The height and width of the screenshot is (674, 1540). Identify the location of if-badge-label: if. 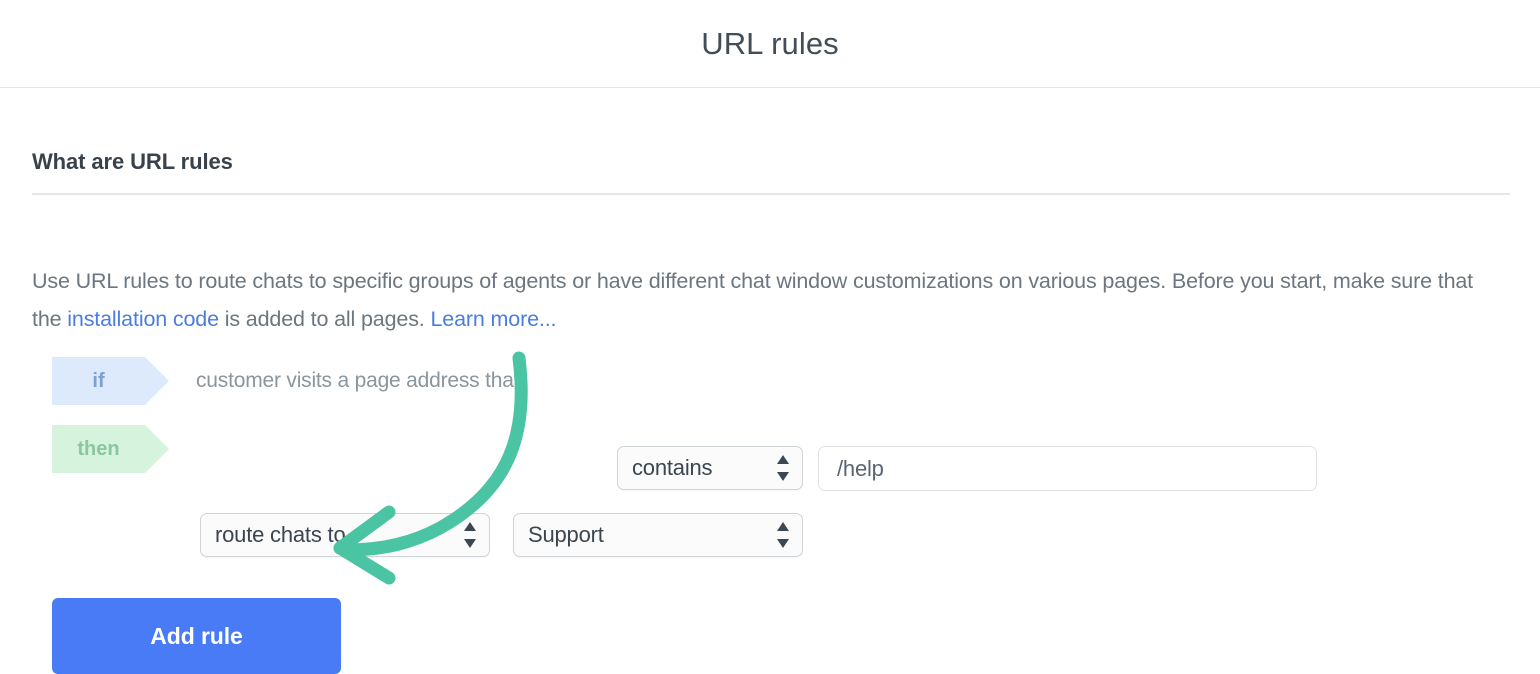
(98, 380).